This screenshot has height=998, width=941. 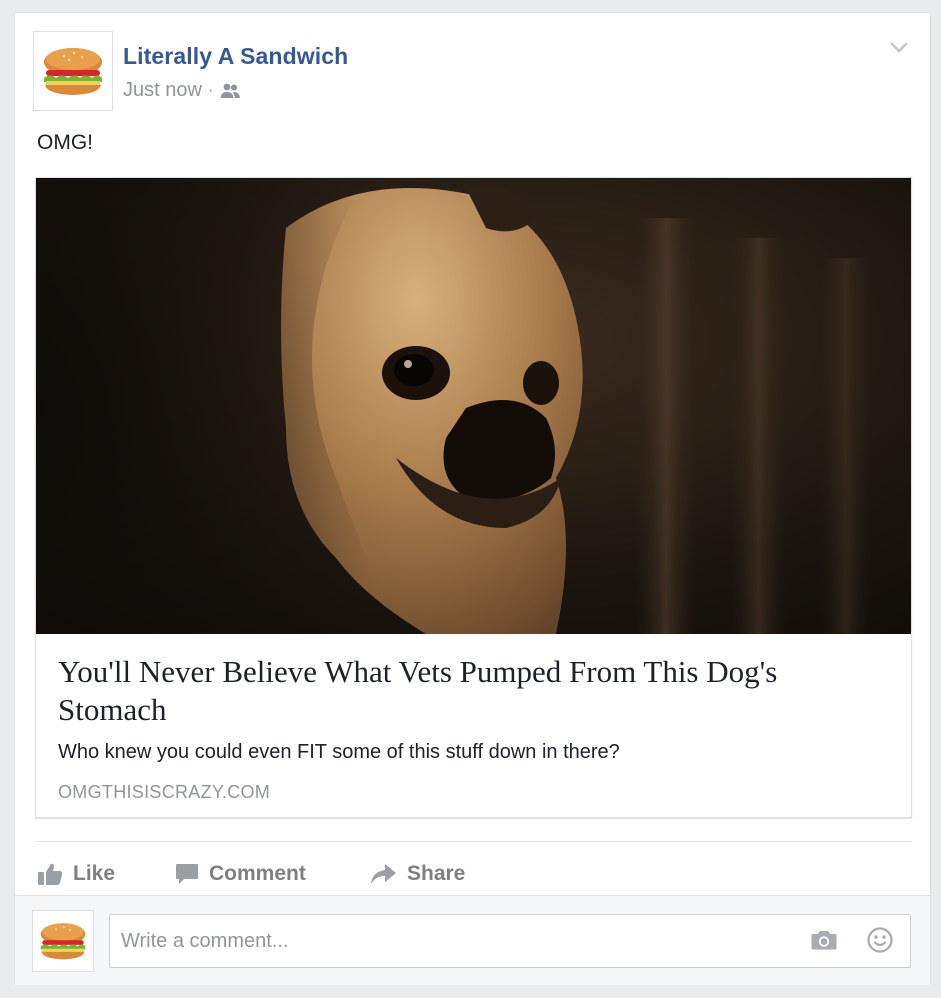 What do you see at coordinates (187, 874) in the screenshot?
I see `speech-bubble-icon` at bounding box center [187, 874].